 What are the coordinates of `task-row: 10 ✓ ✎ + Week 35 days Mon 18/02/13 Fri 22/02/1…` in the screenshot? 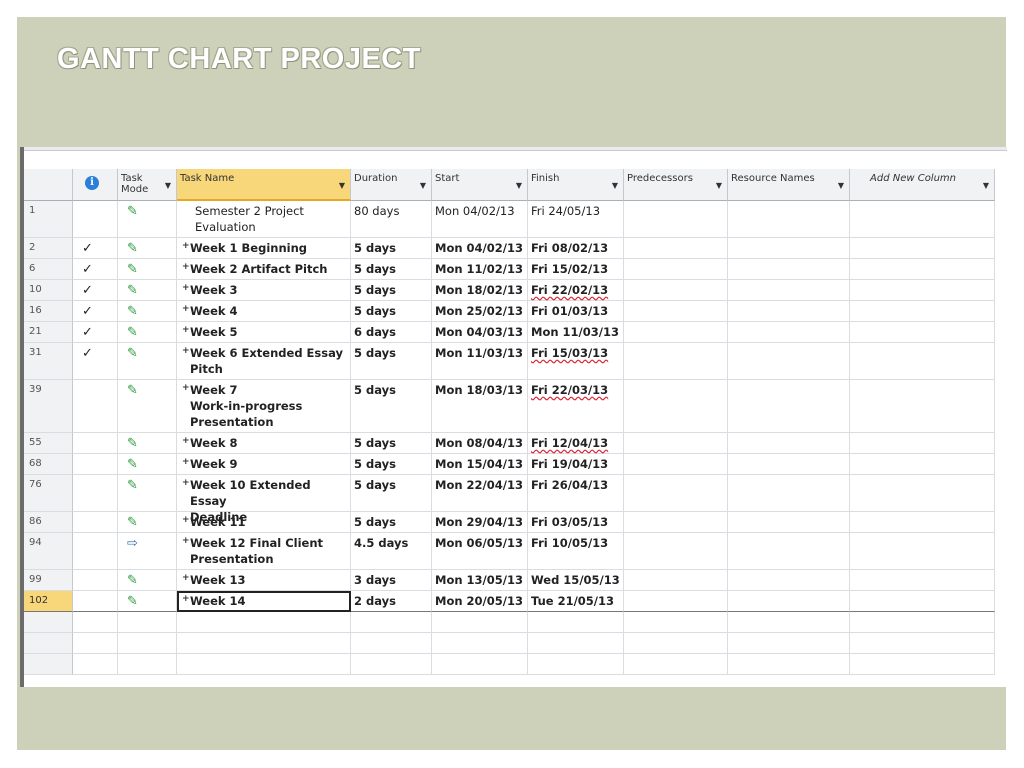 It's located at (509, 290).